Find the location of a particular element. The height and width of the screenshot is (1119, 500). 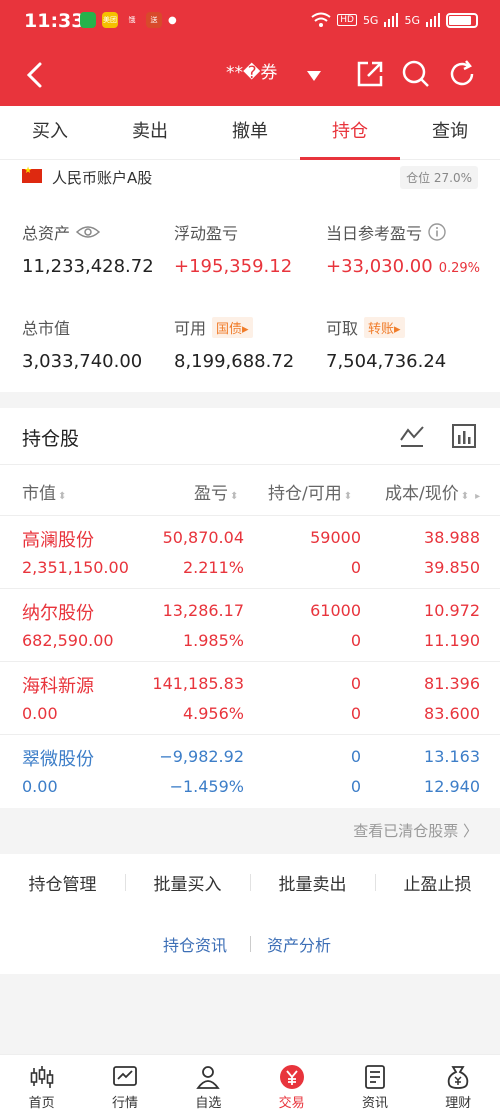

share-icon is located at coordinates (370, 74).